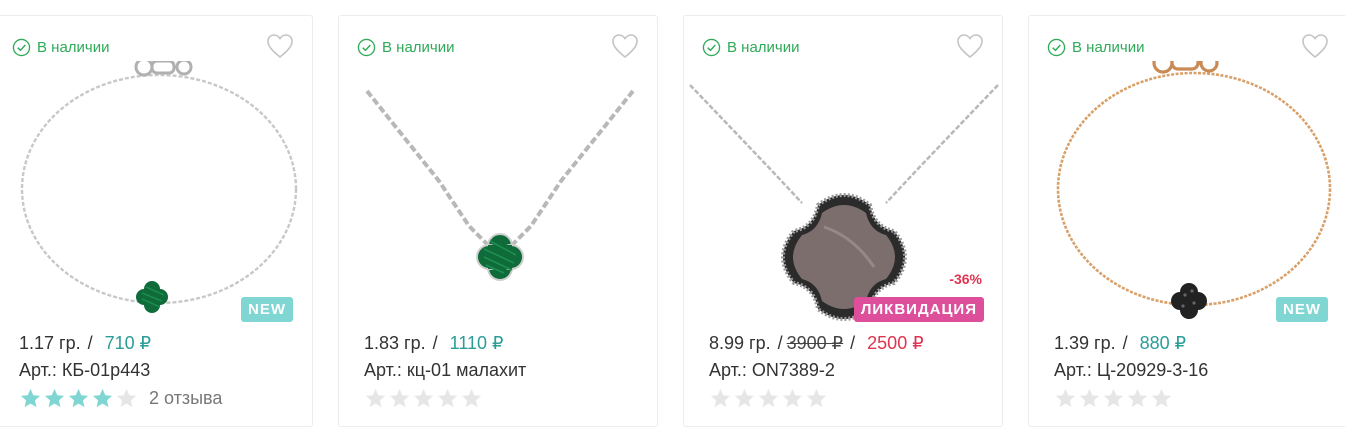  I want to click on price-line: 1.83 гр. / 1110 ₽, so click(433, 345).